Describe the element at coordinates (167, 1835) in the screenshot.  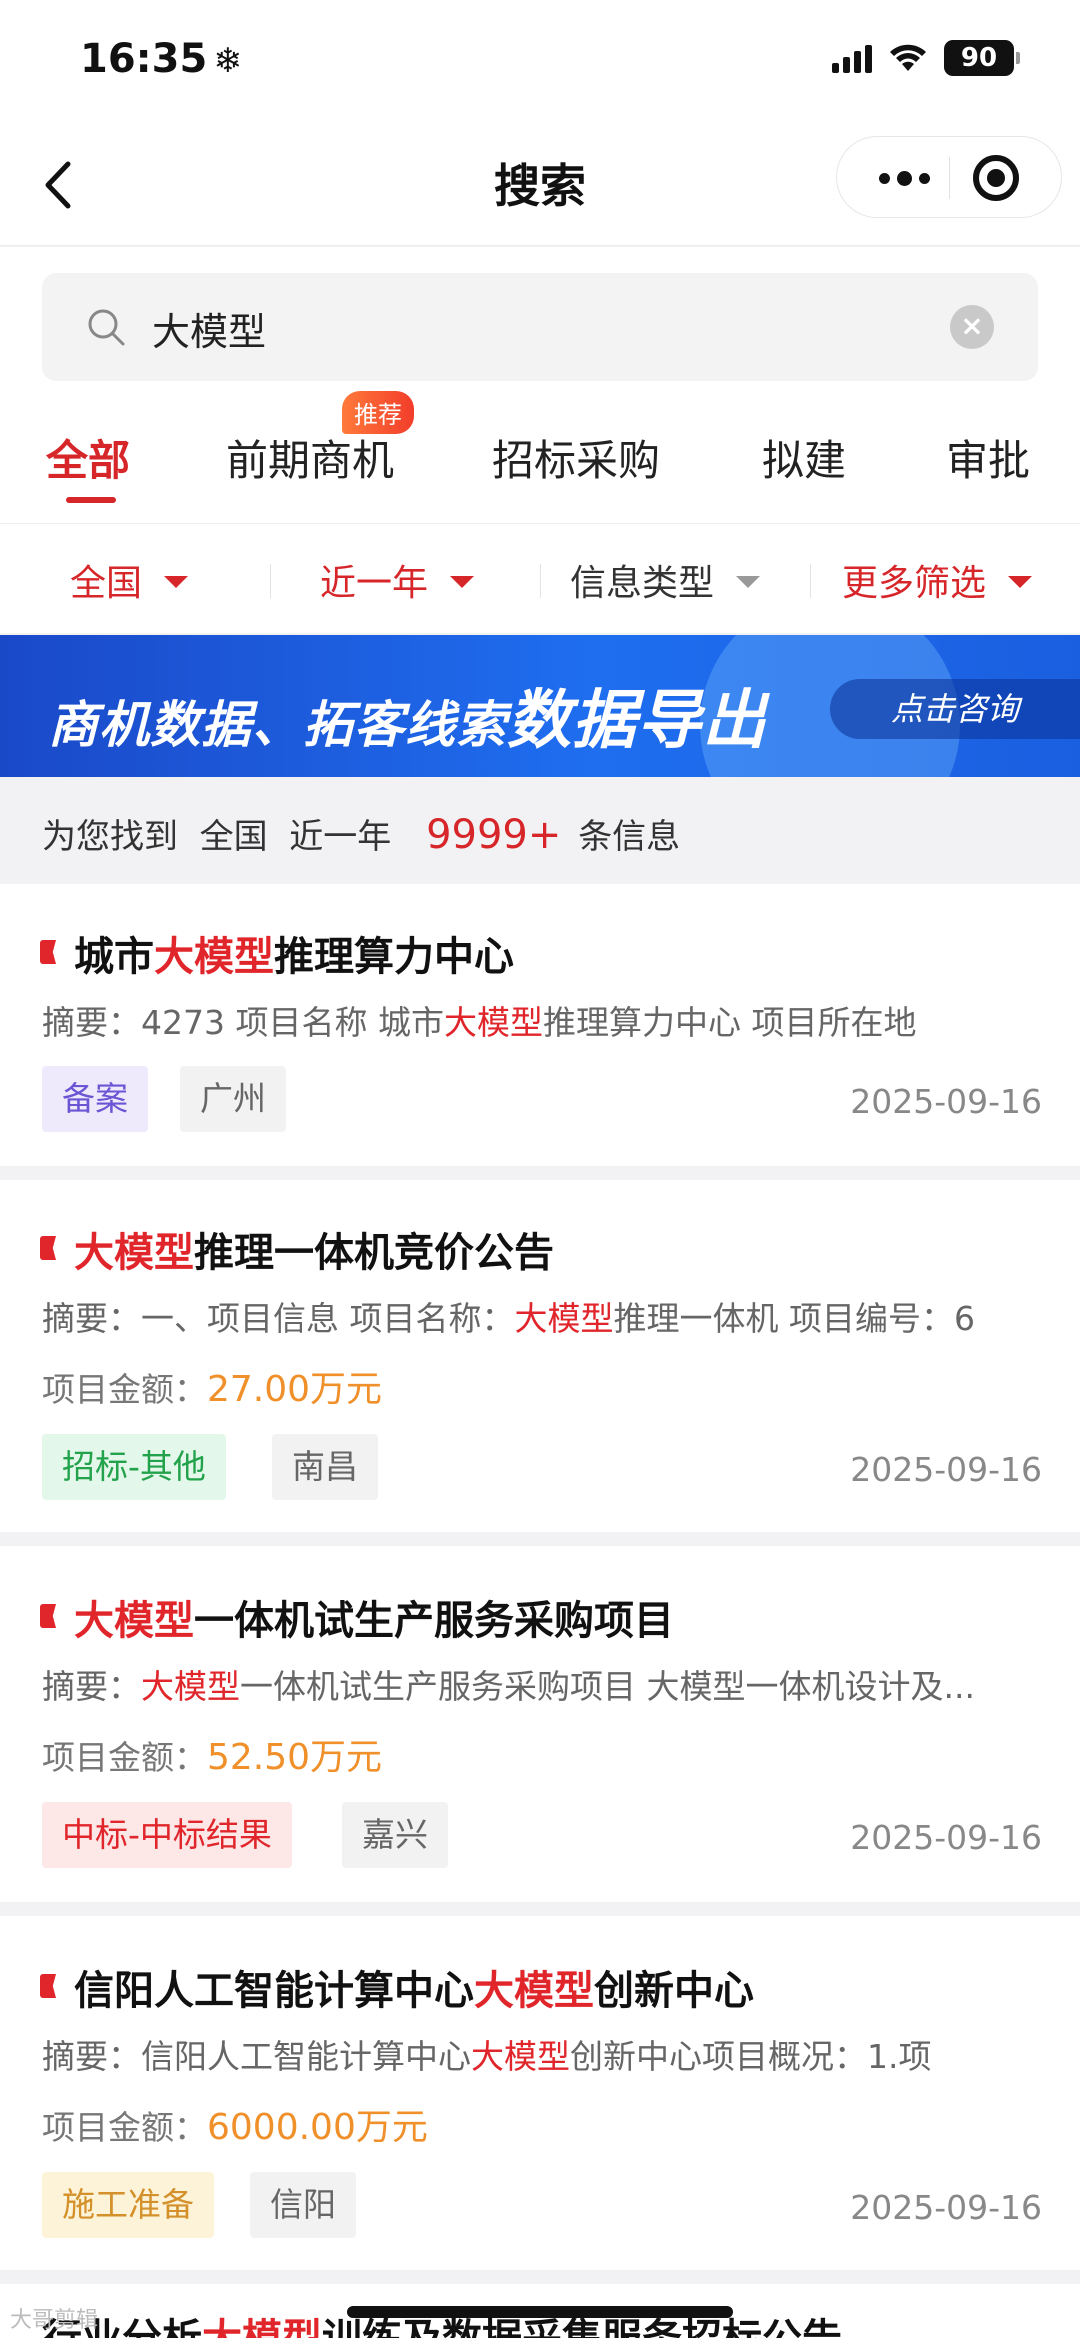
I see `type-tag: 中标-中标结果` at that location.